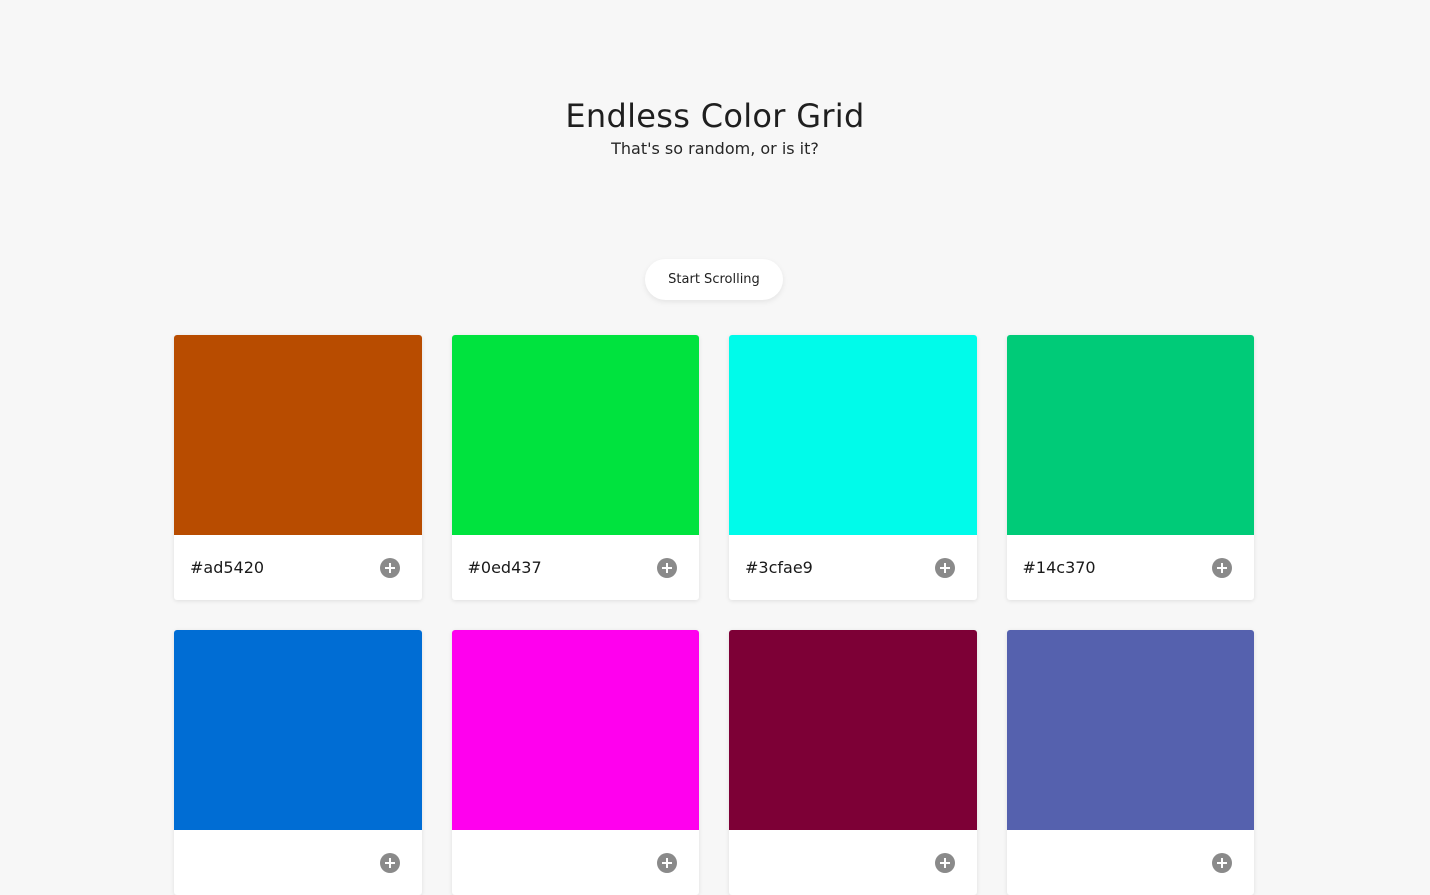  I want to click on color-card: #ad5420, so click(298, 467).